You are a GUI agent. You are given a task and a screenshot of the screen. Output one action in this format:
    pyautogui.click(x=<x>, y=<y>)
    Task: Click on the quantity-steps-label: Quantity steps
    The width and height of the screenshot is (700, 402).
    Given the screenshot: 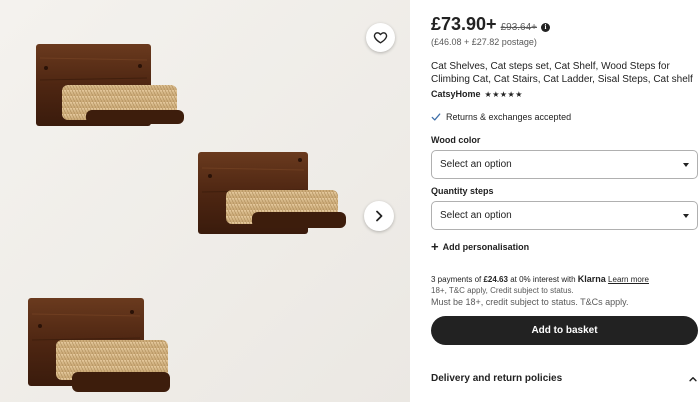 What is the action you would take?
    pyautogui.click(x=462, y=191)
    